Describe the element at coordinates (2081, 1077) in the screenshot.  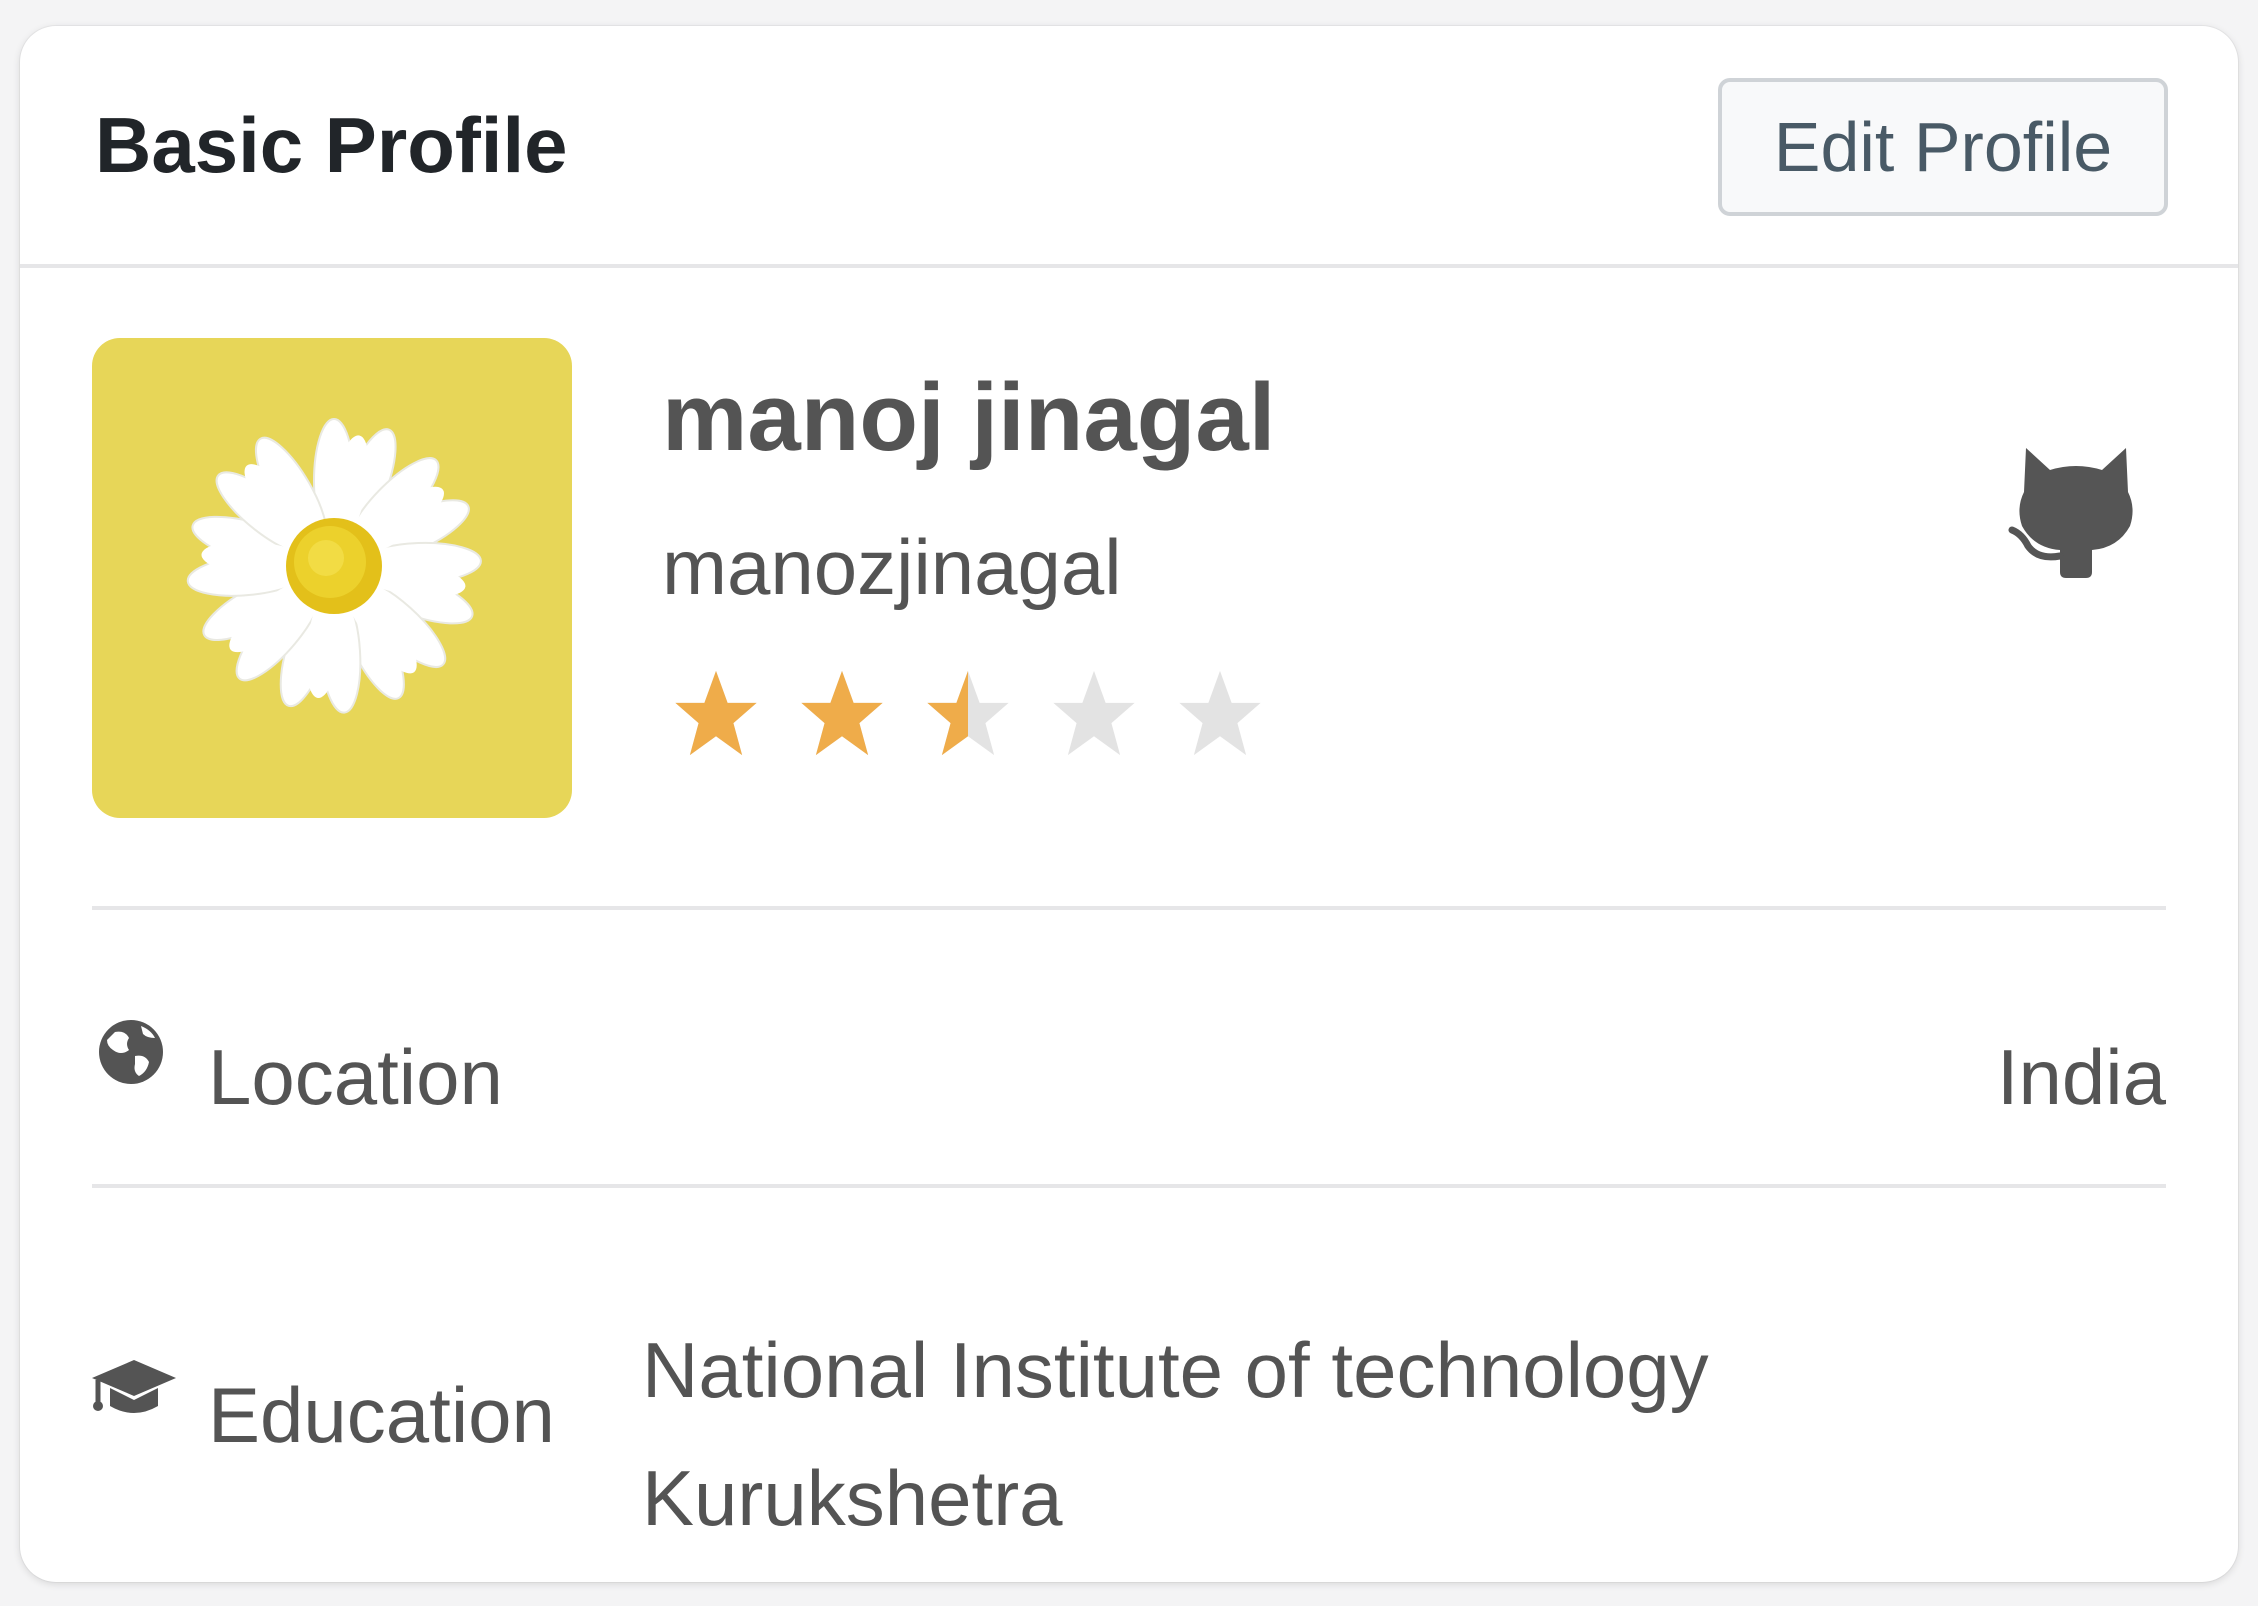
I see `location-value: India` at that location.